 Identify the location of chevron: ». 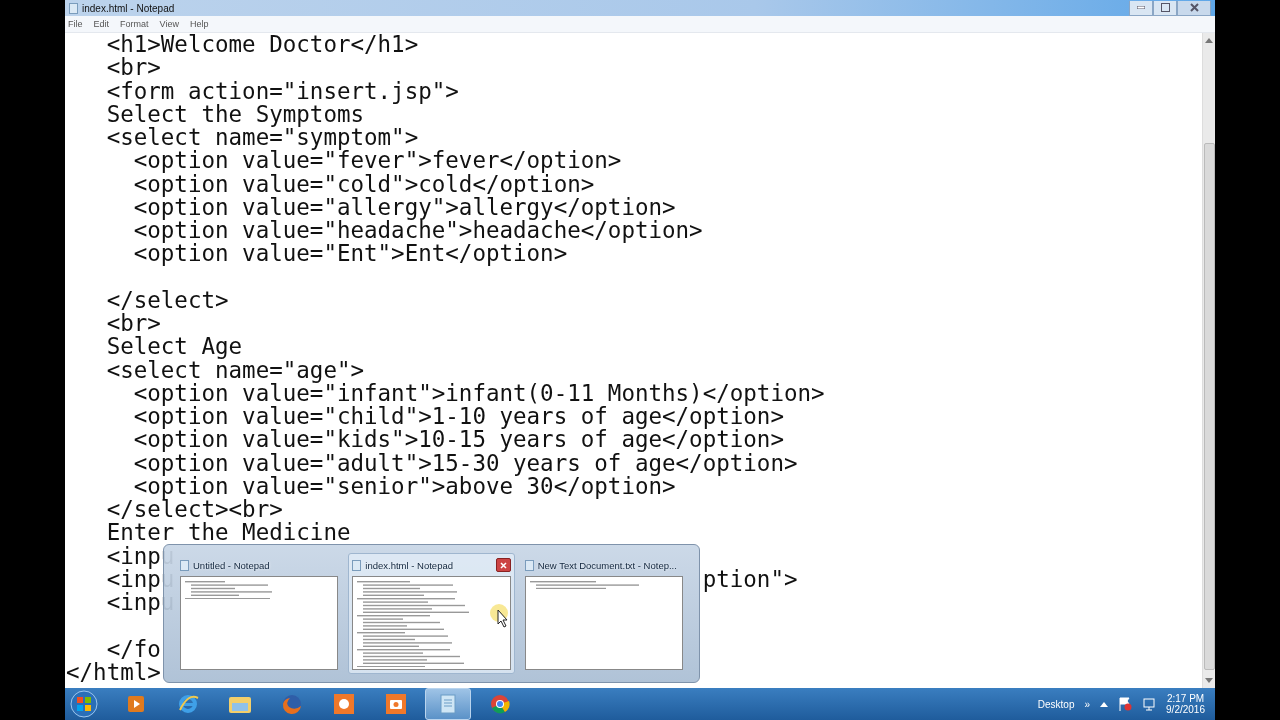
(1087, 704).